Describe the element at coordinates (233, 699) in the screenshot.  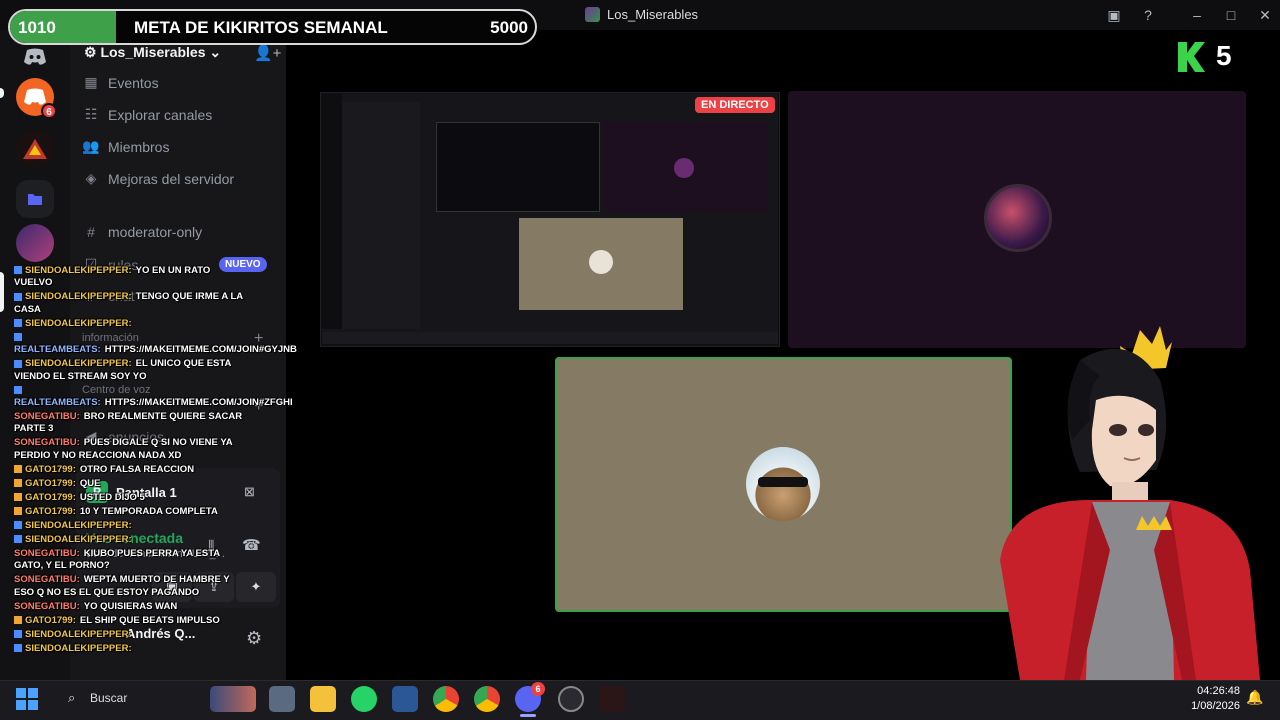
I see `search-highlight-image` at that location.